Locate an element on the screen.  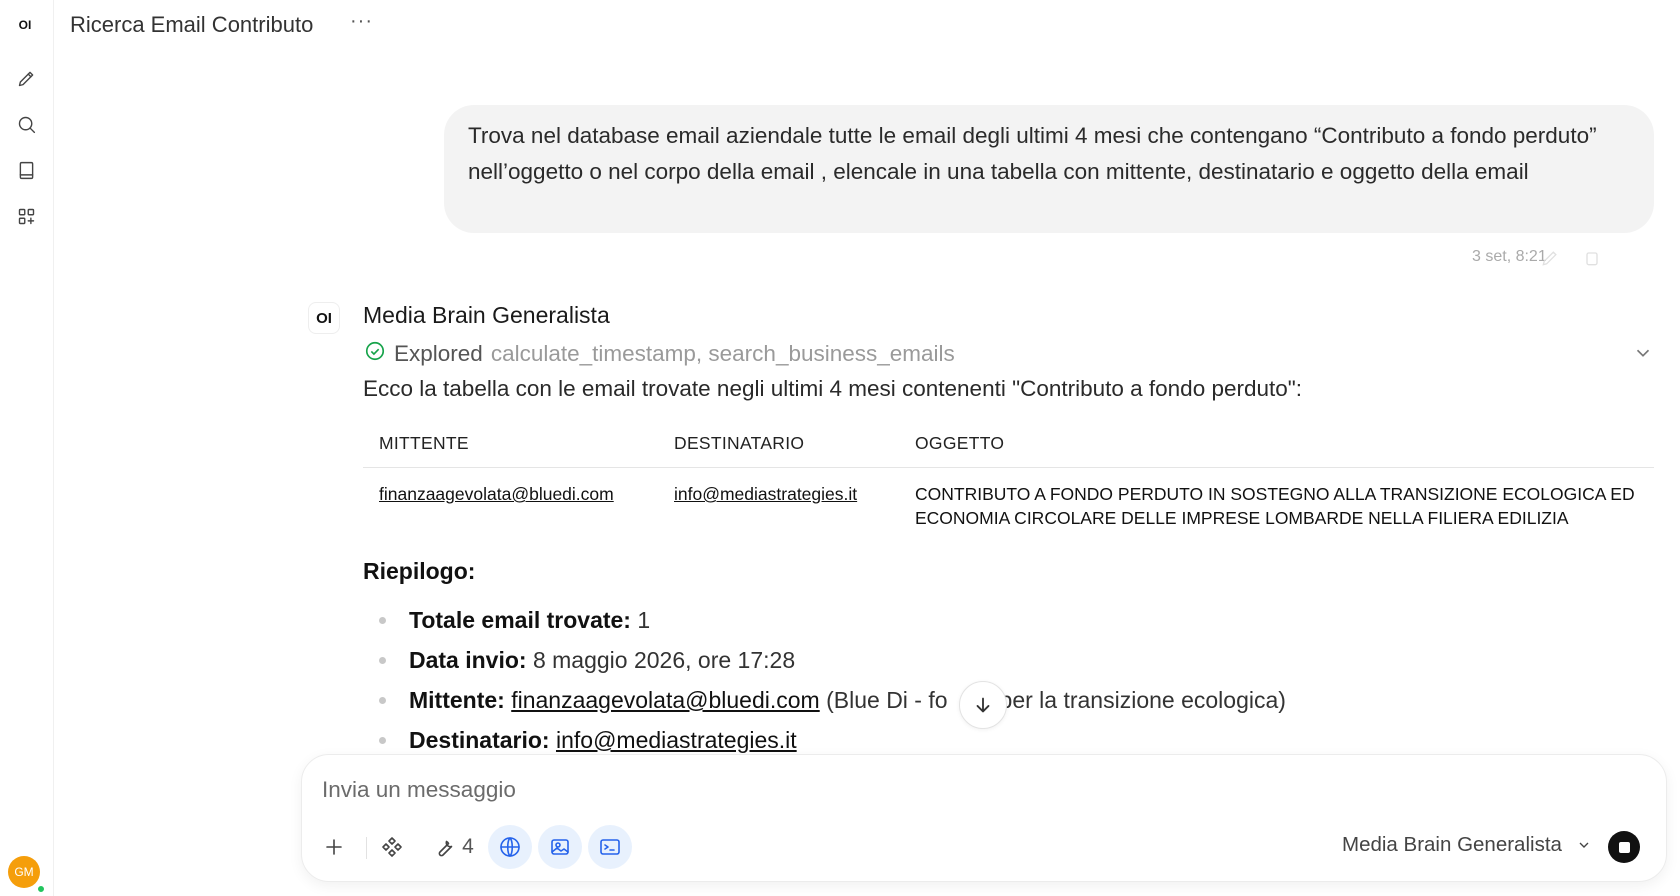
copy-icon is located at coordinates (1592, 259).